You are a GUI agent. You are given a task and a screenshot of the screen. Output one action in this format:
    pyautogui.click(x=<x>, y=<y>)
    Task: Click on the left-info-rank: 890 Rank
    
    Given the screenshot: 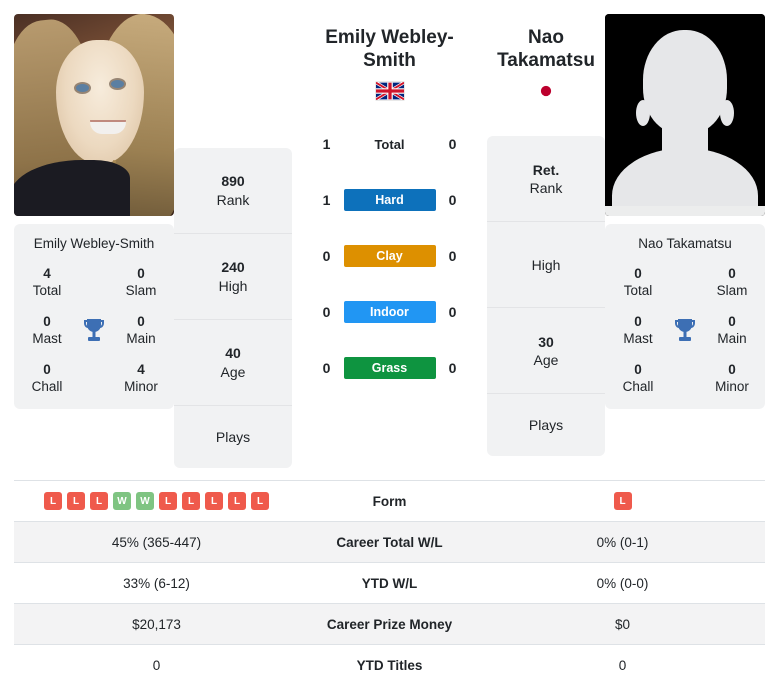 What is the action you would take?
    pyautogui.click(x=233, y=191)
    